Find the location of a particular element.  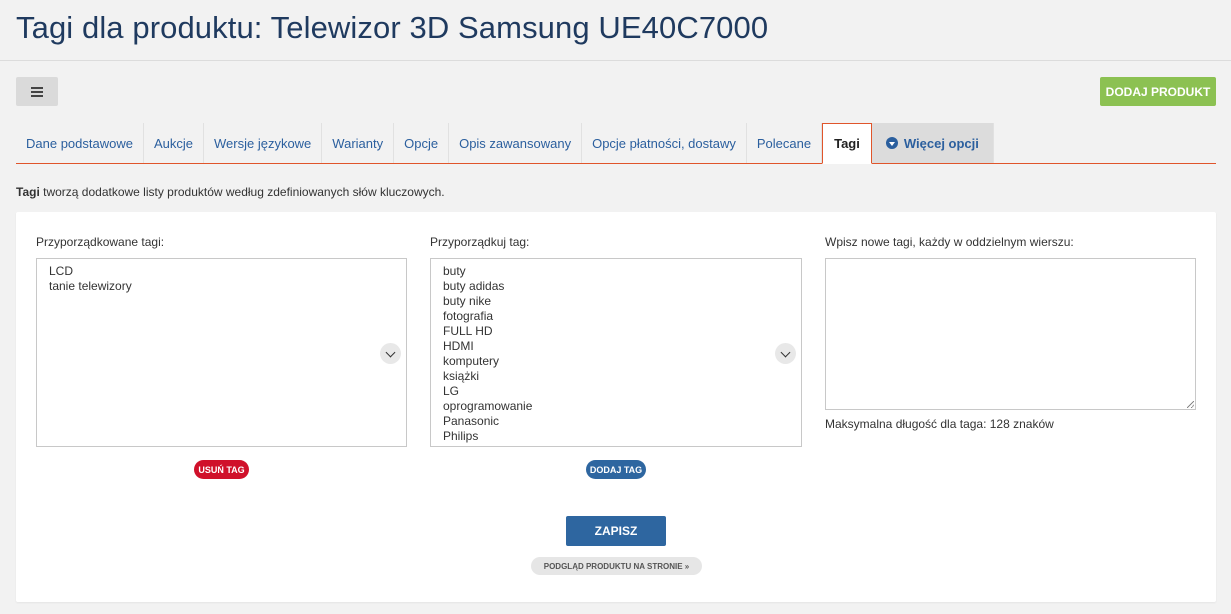

new-tags-textarea is located at coordinates (1010, 334).